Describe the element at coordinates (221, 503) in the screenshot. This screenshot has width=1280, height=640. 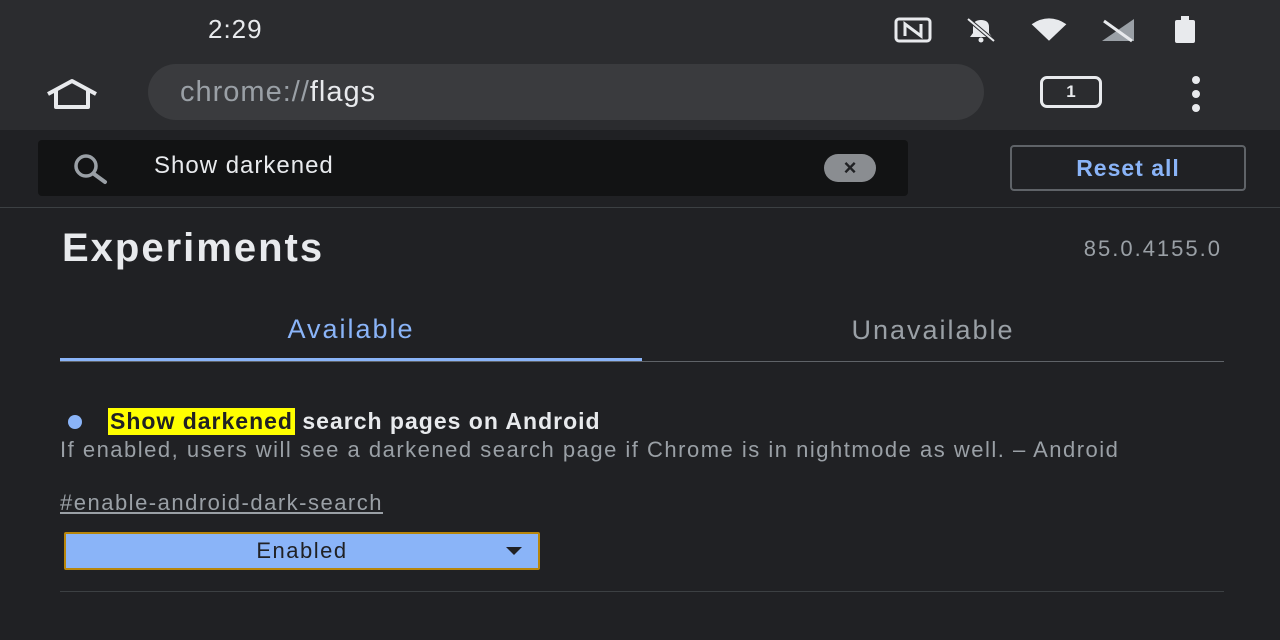
I see `flag-permalink: #enable-android-dark-search` at that location.